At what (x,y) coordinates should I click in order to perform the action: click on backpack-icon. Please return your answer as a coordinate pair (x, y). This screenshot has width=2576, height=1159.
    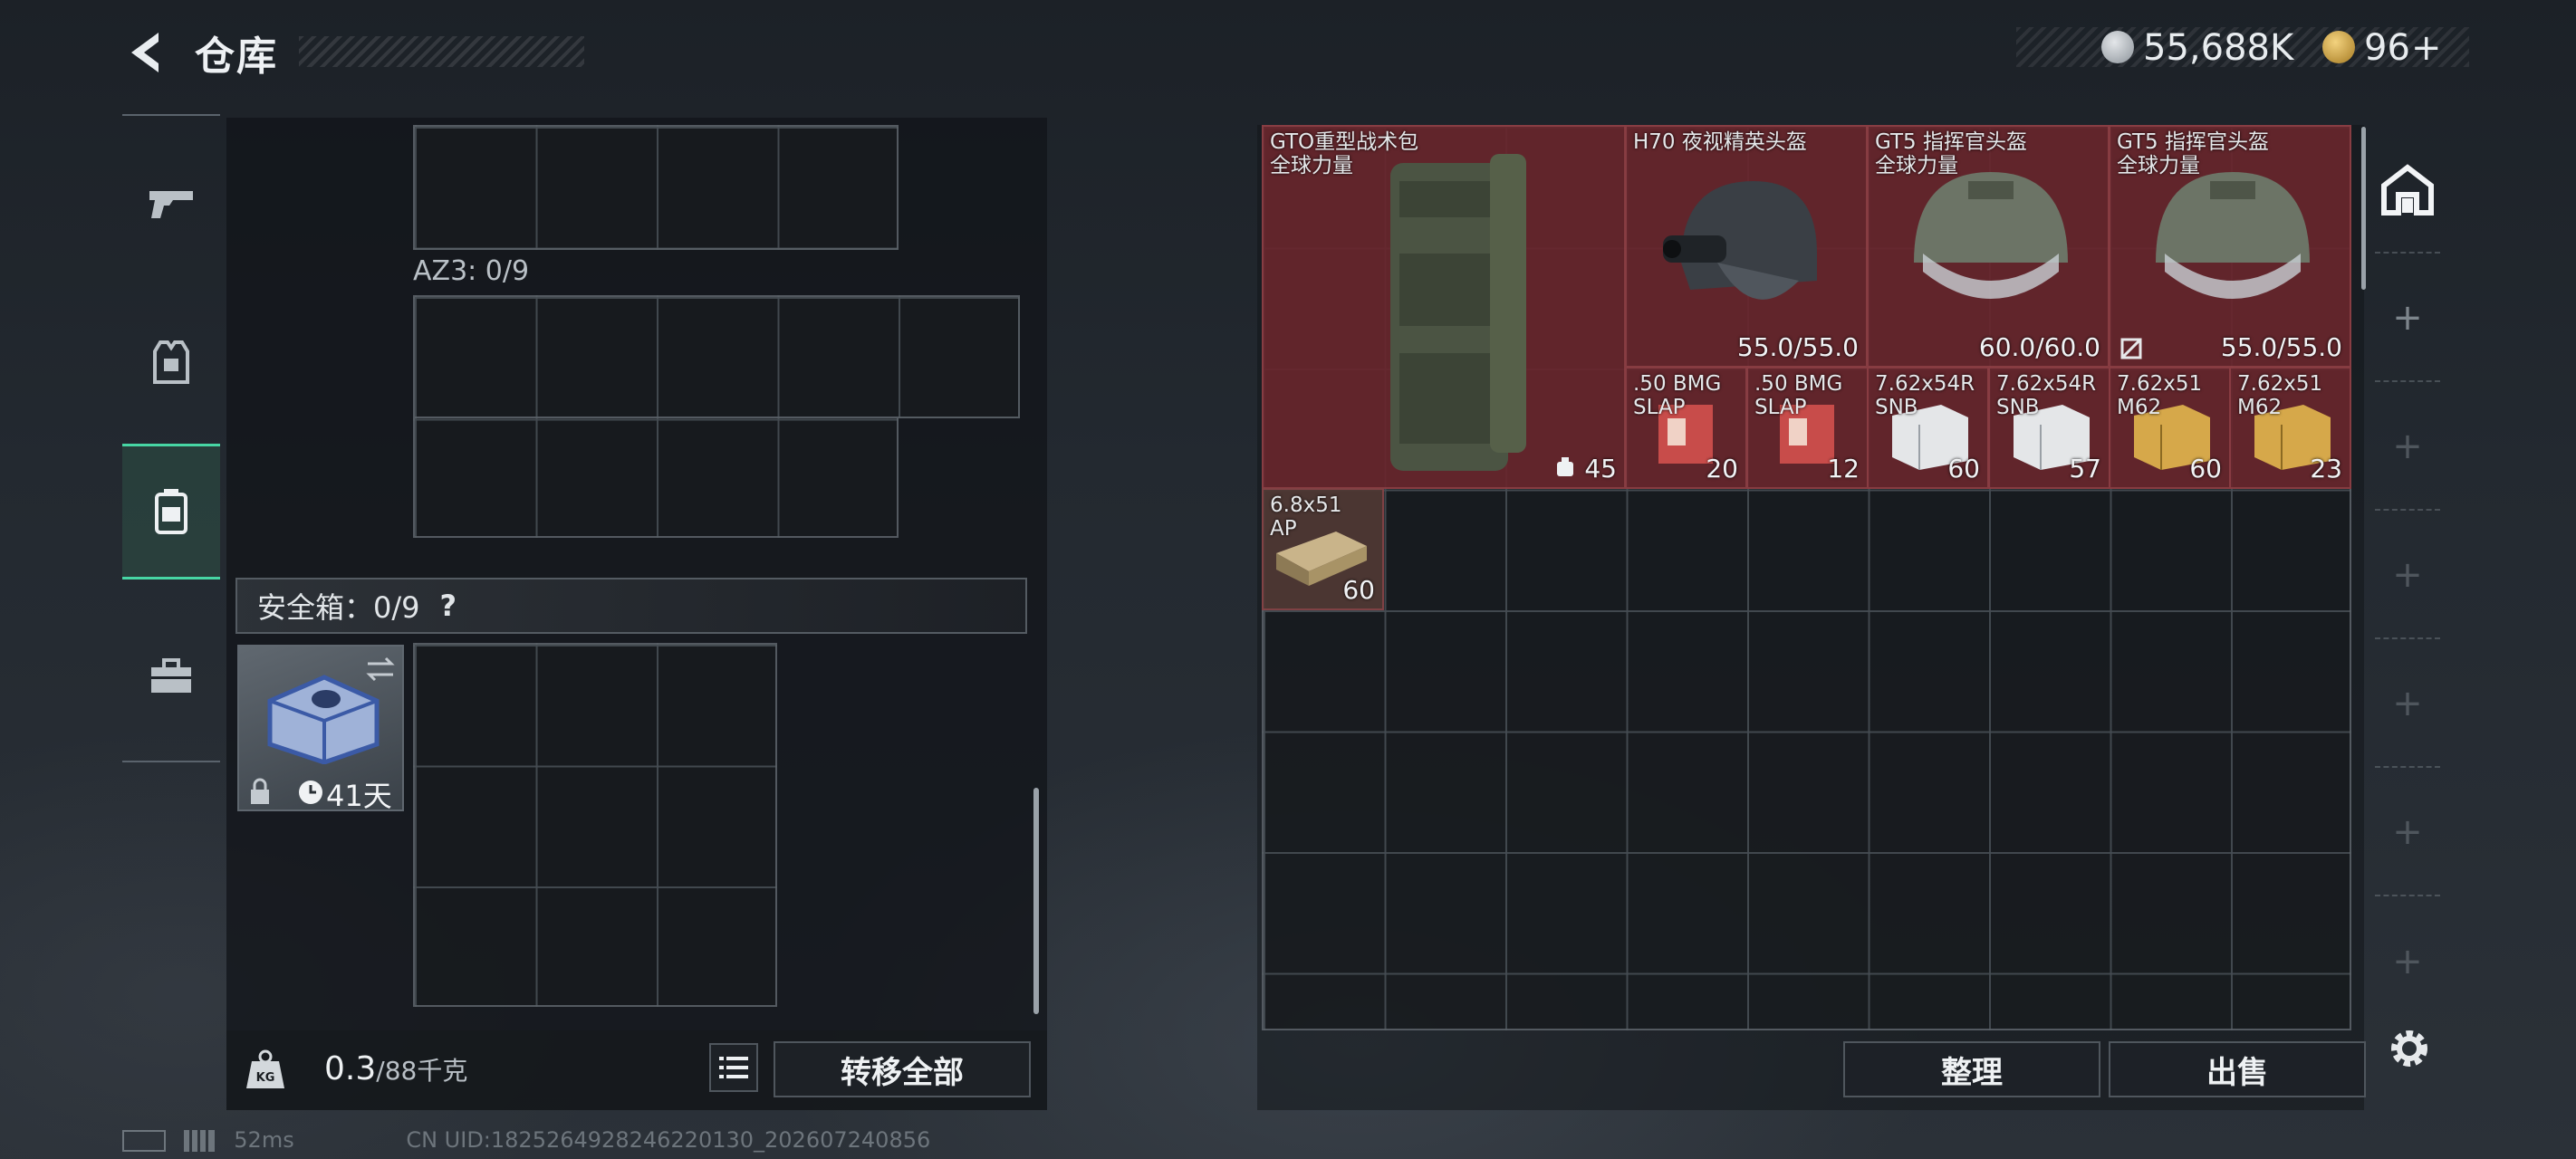
    Looking at the image, I should click on (171, 511).